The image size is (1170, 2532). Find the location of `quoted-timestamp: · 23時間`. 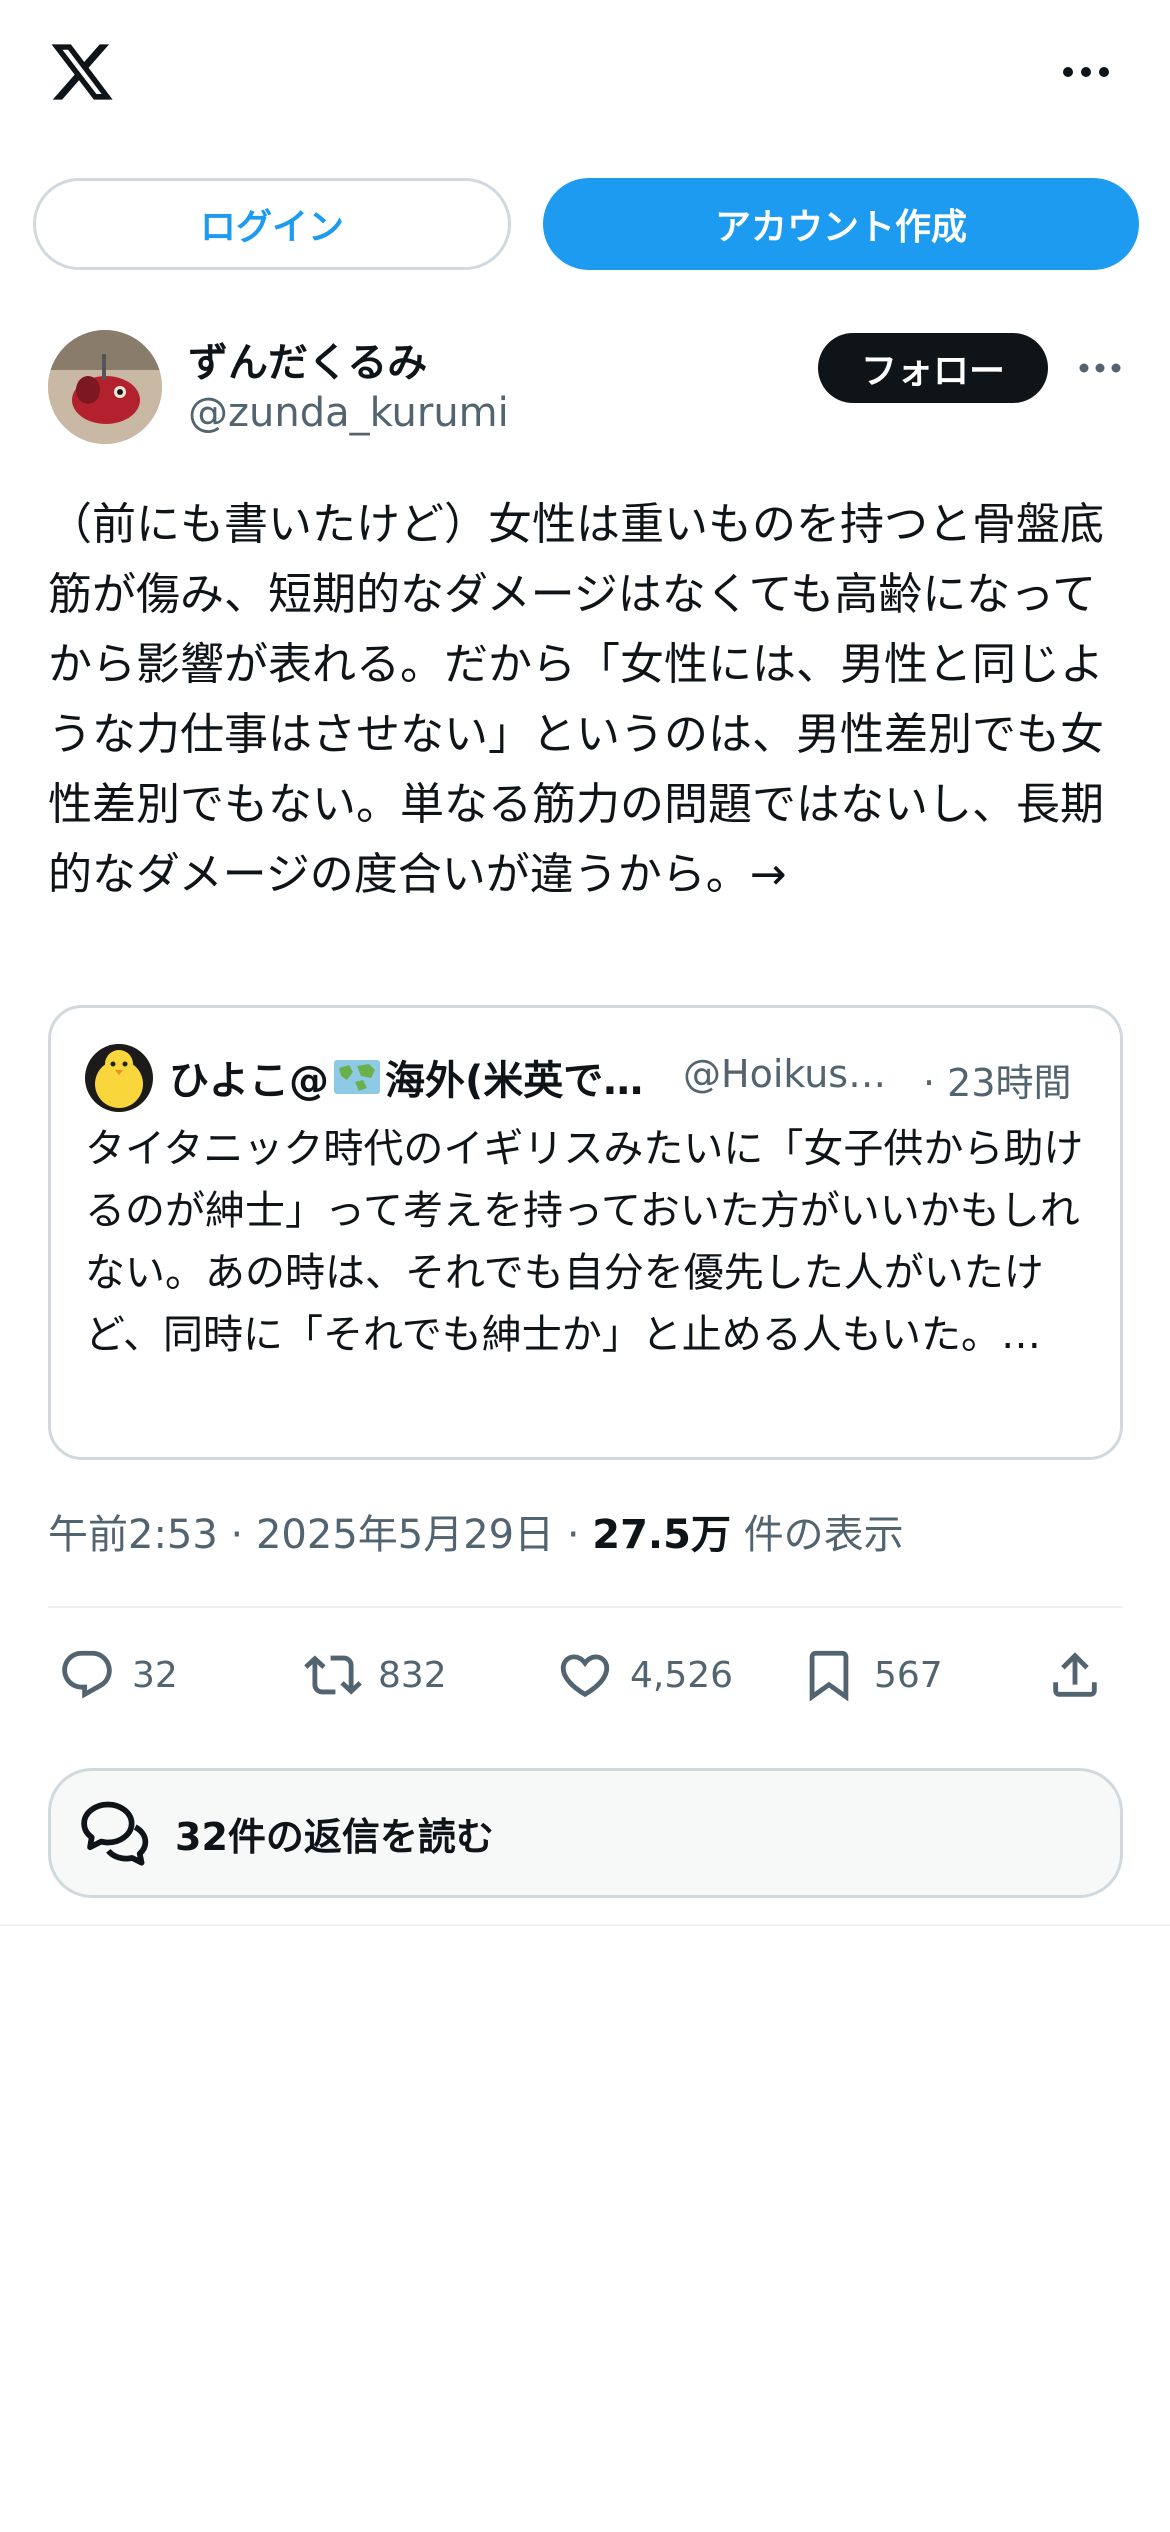

quoted-timestamp: · 23時間 is located at coordinates (997, 1083).